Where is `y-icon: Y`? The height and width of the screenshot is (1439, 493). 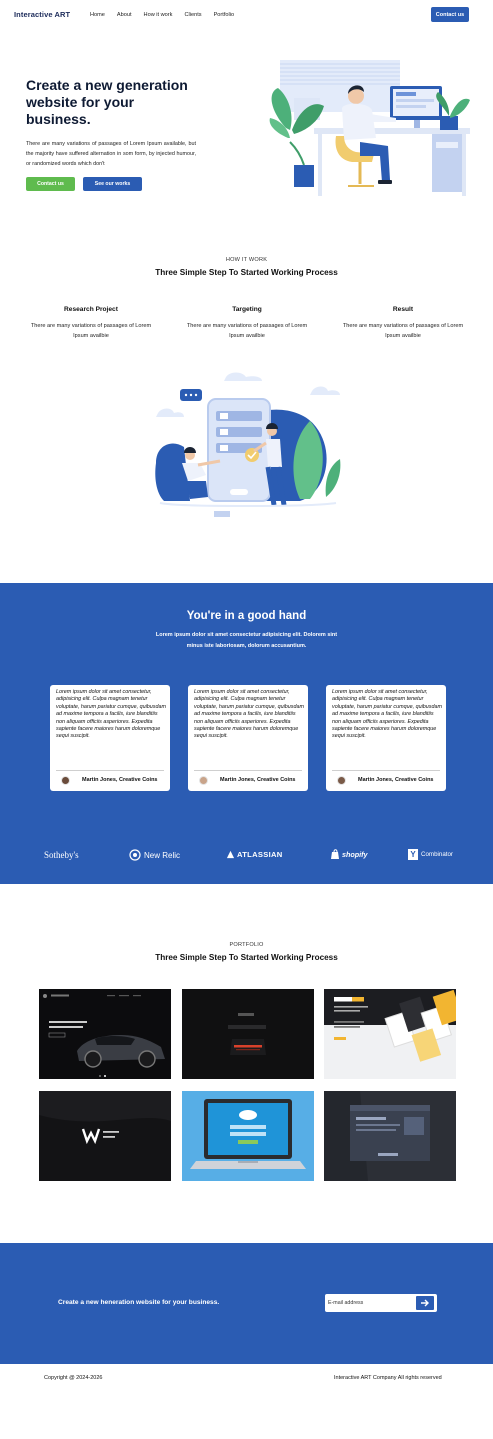
y-icon: Y is located at coordinates (413, 854).